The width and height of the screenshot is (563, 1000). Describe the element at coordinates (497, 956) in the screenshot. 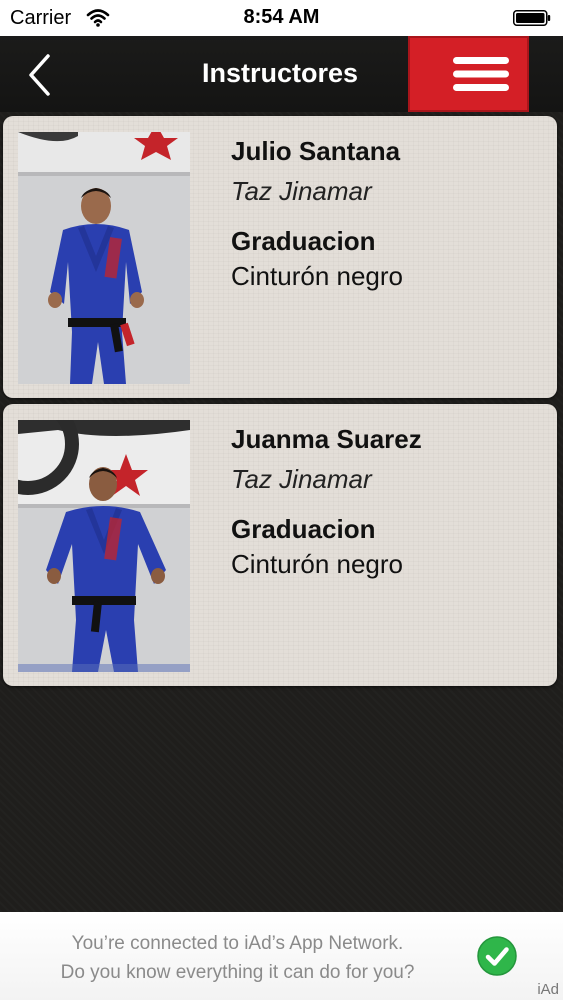

I see `green-check-icon` at that location.